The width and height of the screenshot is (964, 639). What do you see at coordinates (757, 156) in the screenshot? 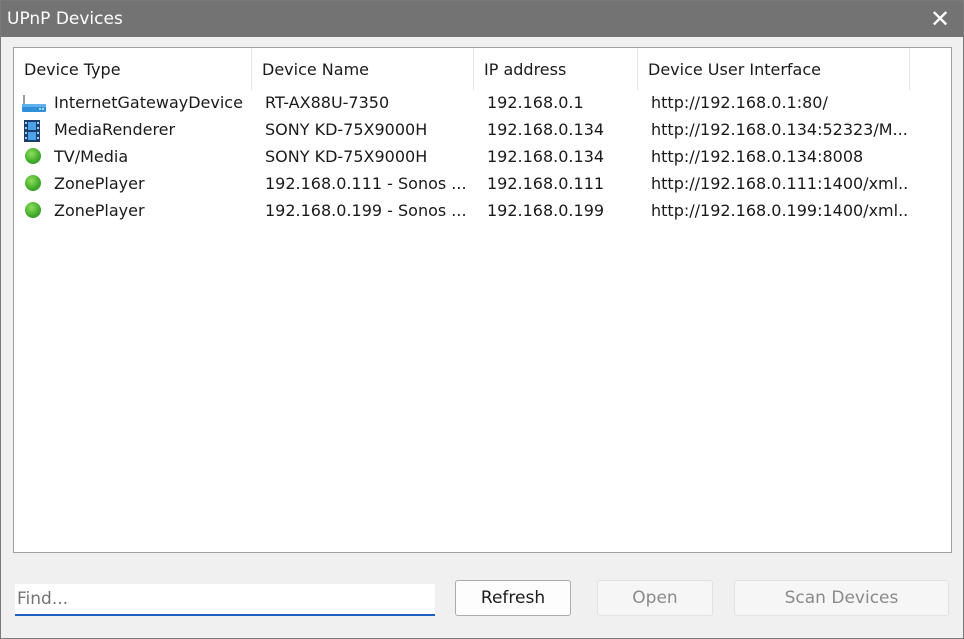
I see `device-ui-cell: http://192.168.0.134:8008` at bounding box center [757, 156].